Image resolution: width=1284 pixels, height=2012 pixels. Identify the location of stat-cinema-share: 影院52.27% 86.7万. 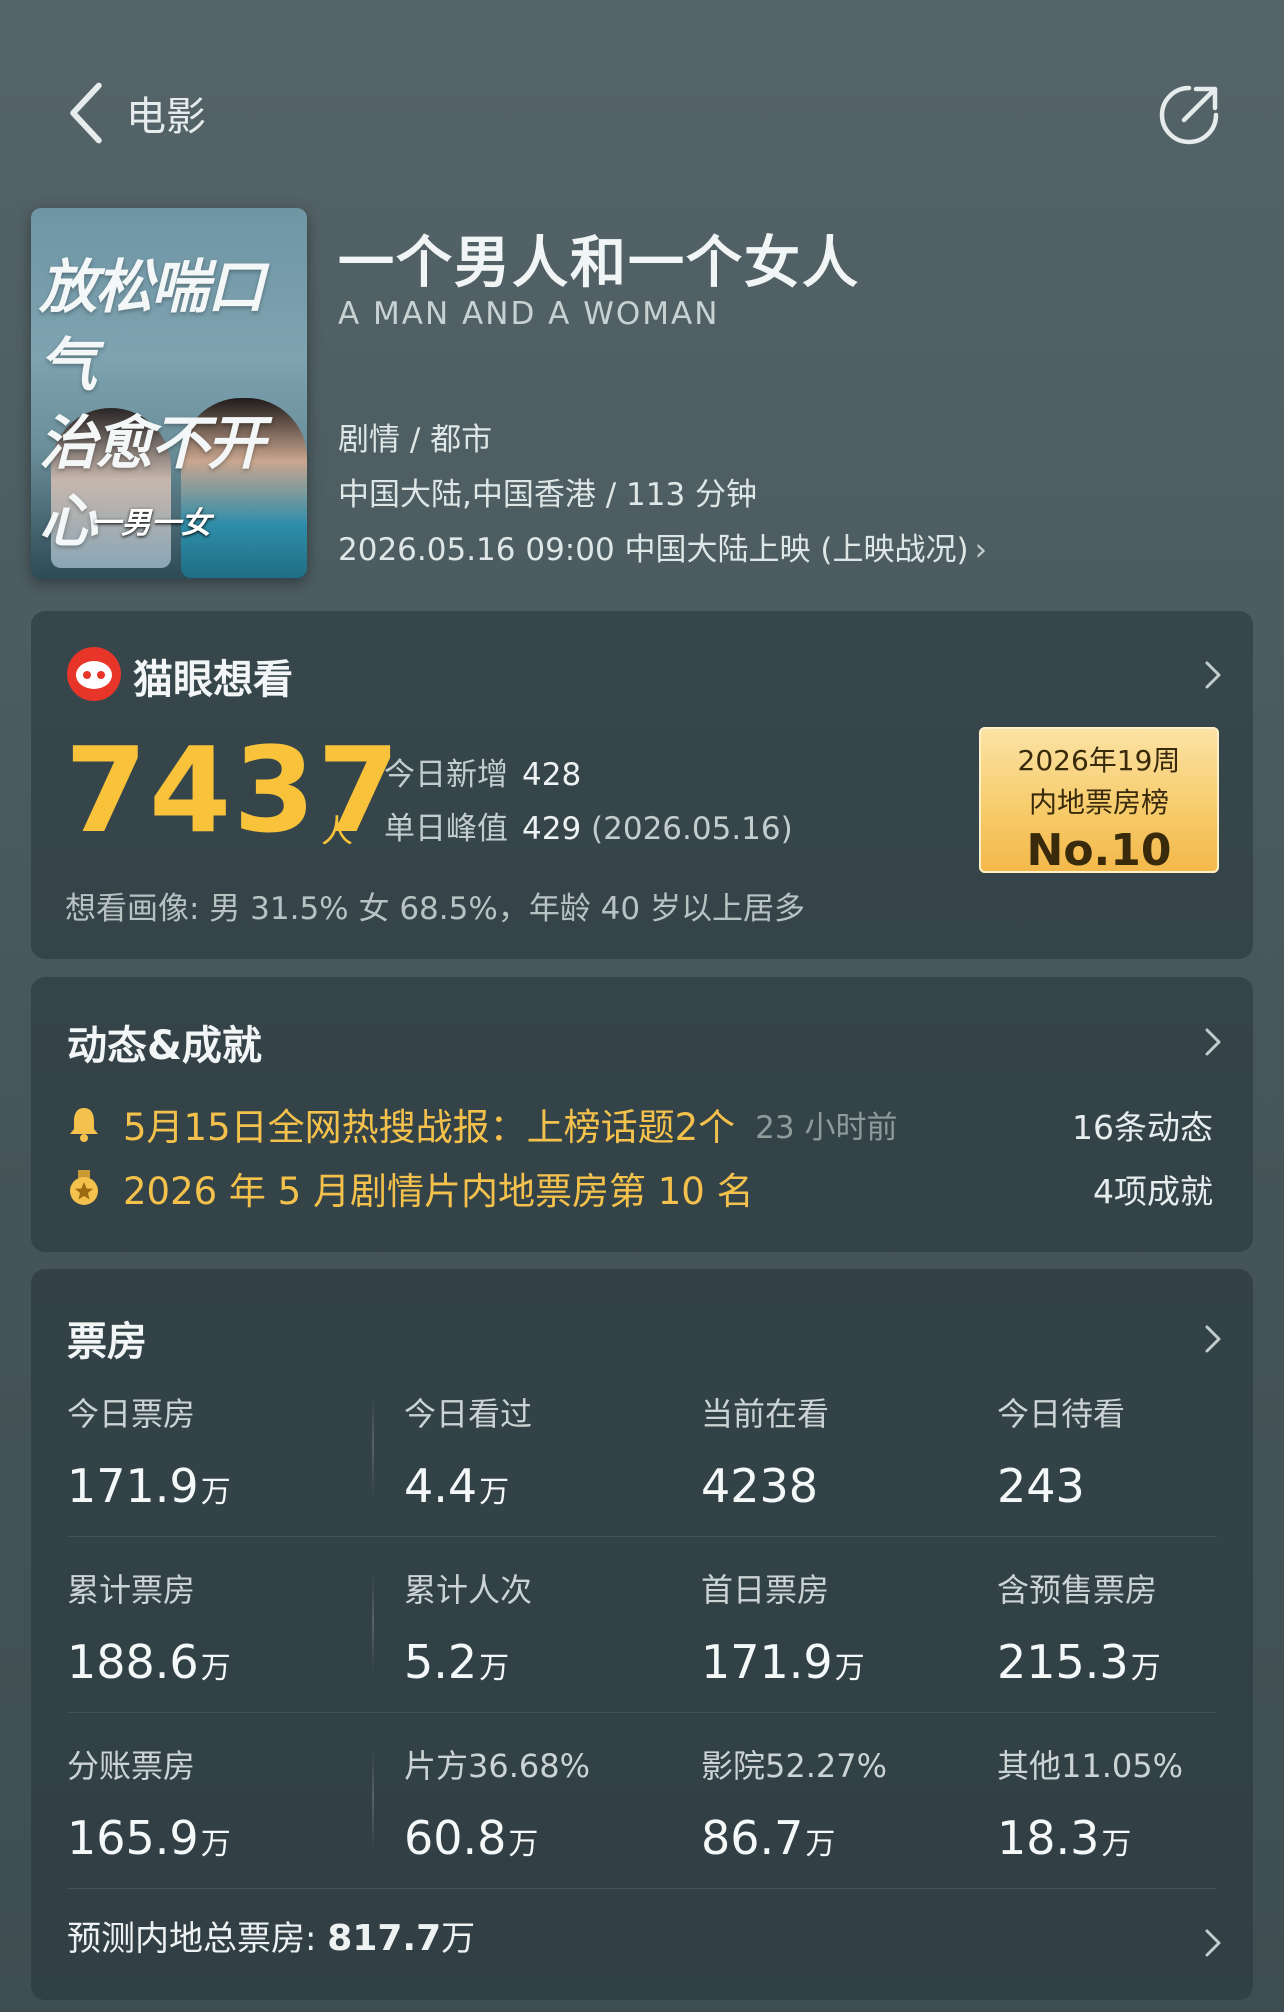
(794, 1806).